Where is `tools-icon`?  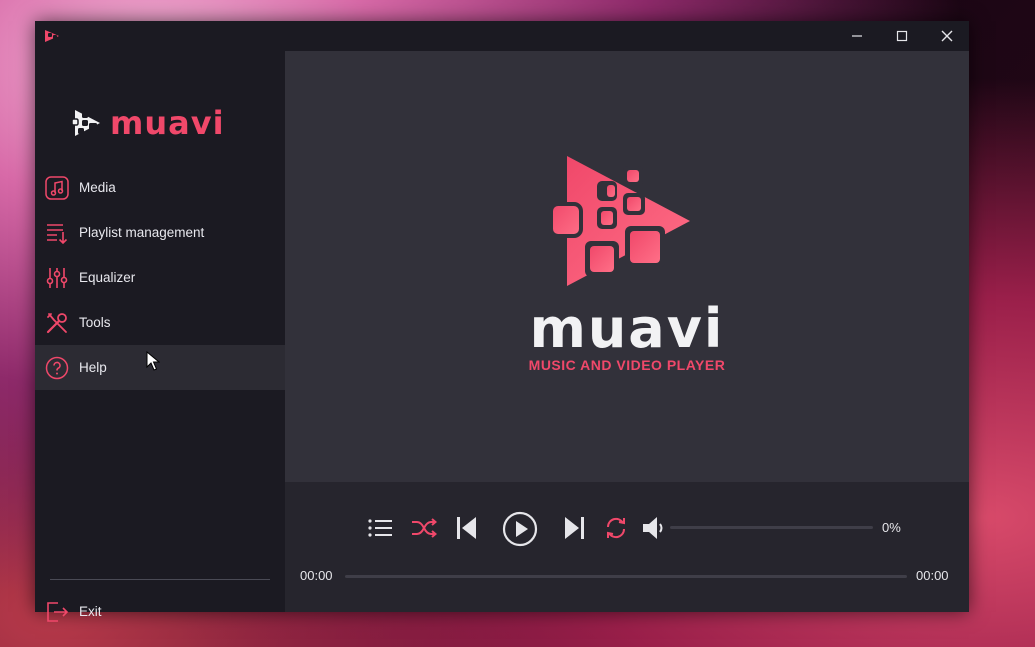
tools-icon is located at coordinates (57, 323).